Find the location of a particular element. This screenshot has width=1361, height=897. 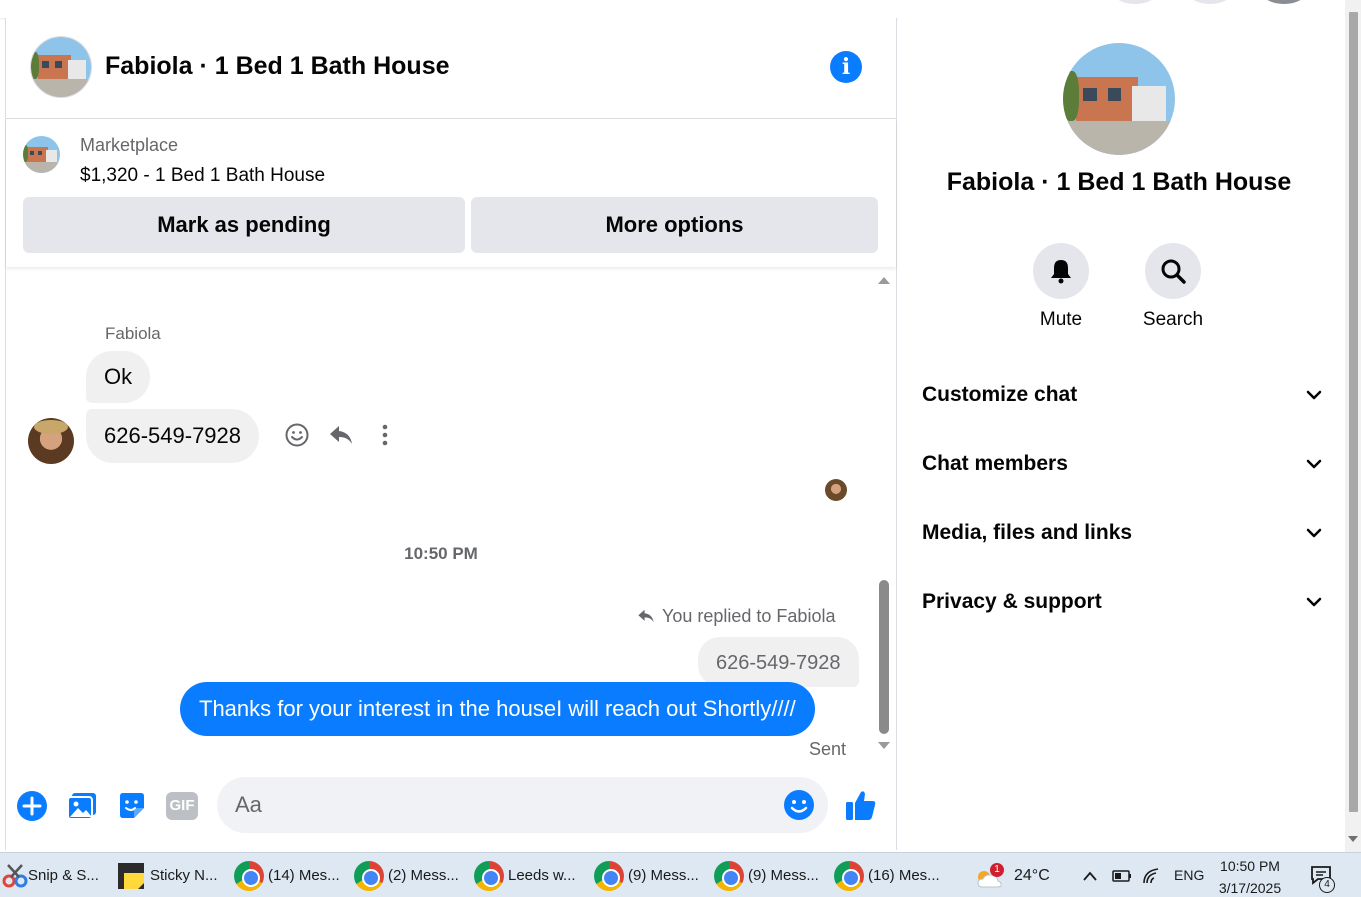

mute-label: Mute is located at coordinates (1061, 319).